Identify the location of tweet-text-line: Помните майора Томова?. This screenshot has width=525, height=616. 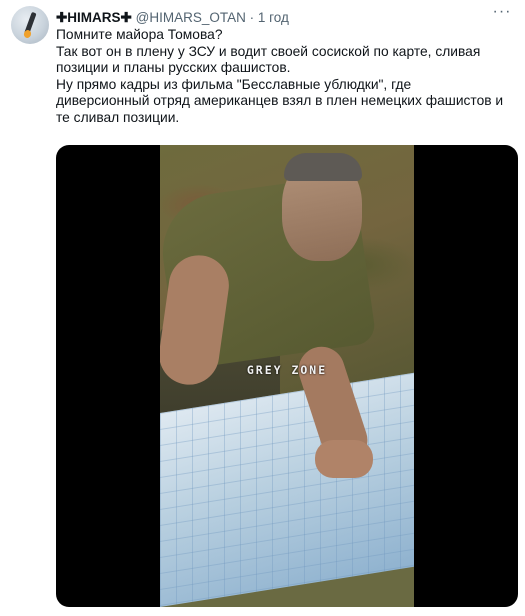
(139, 34).